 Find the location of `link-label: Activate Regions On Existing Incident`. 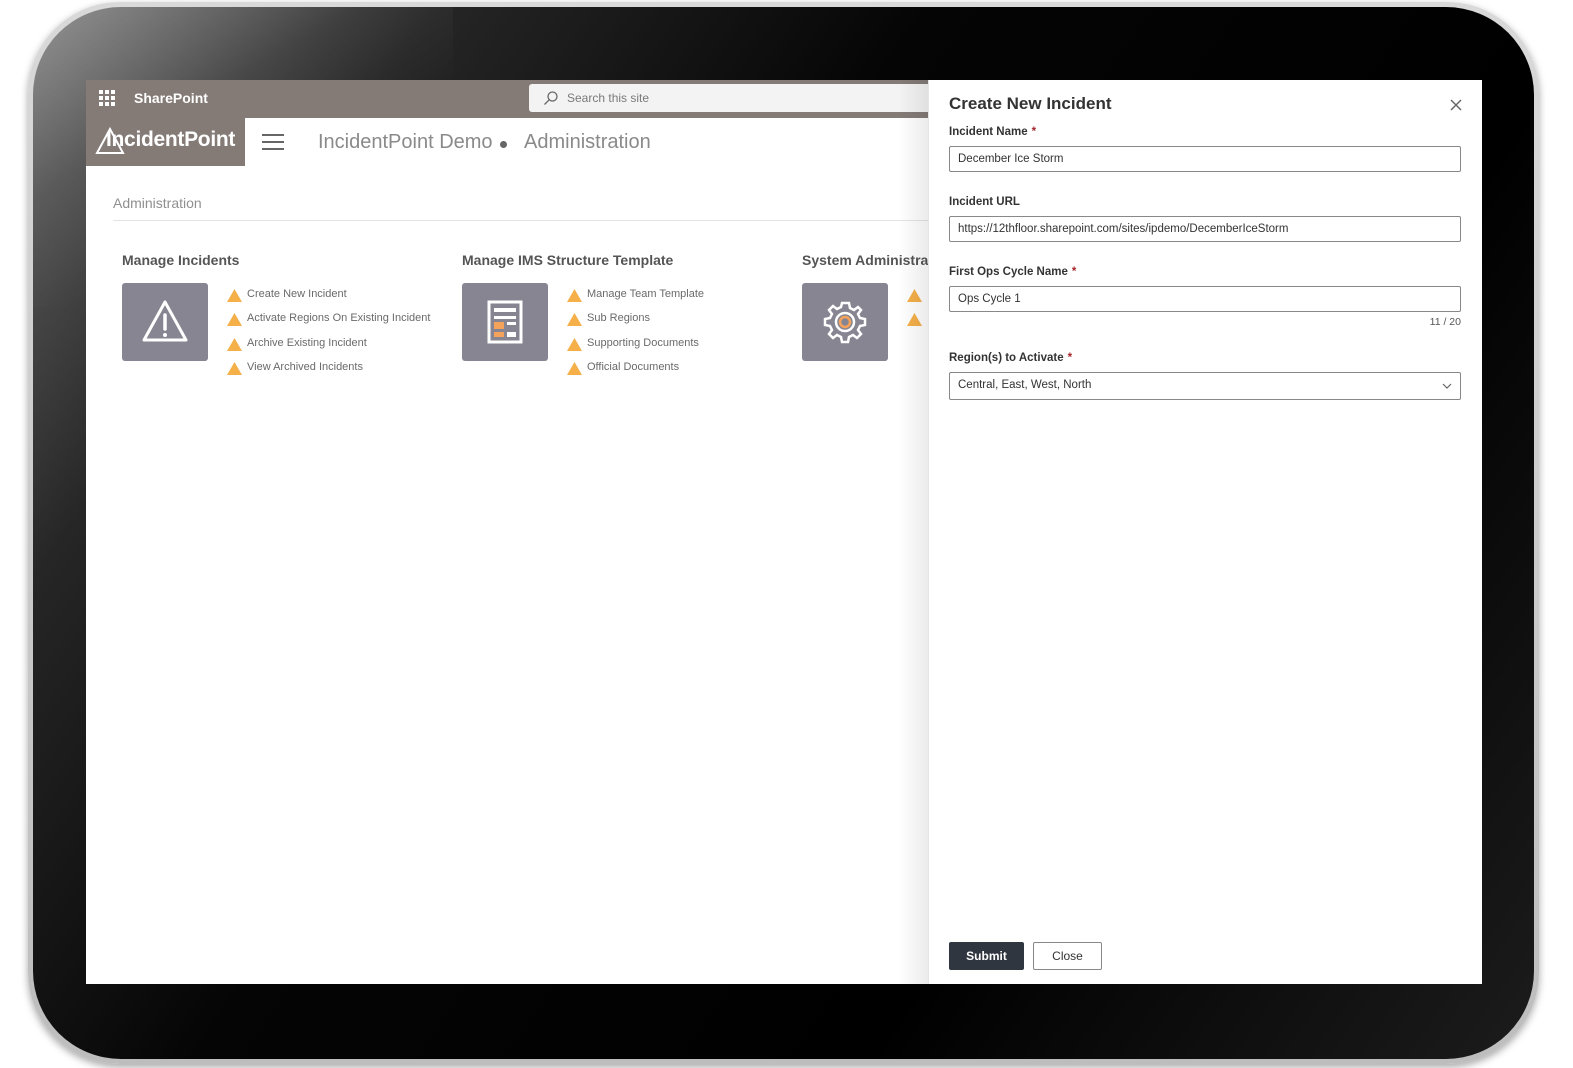

link-label: Activate Regions On Existing Incident is located at coordinates (339, 318).